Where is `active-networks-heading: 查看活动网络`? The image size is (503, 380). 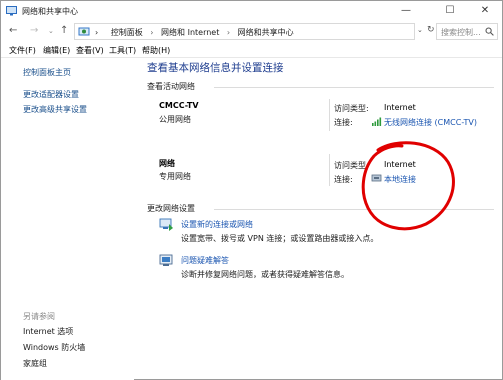 active-networks-heading: 查看活动网络 is located at coordinates (171, 86).